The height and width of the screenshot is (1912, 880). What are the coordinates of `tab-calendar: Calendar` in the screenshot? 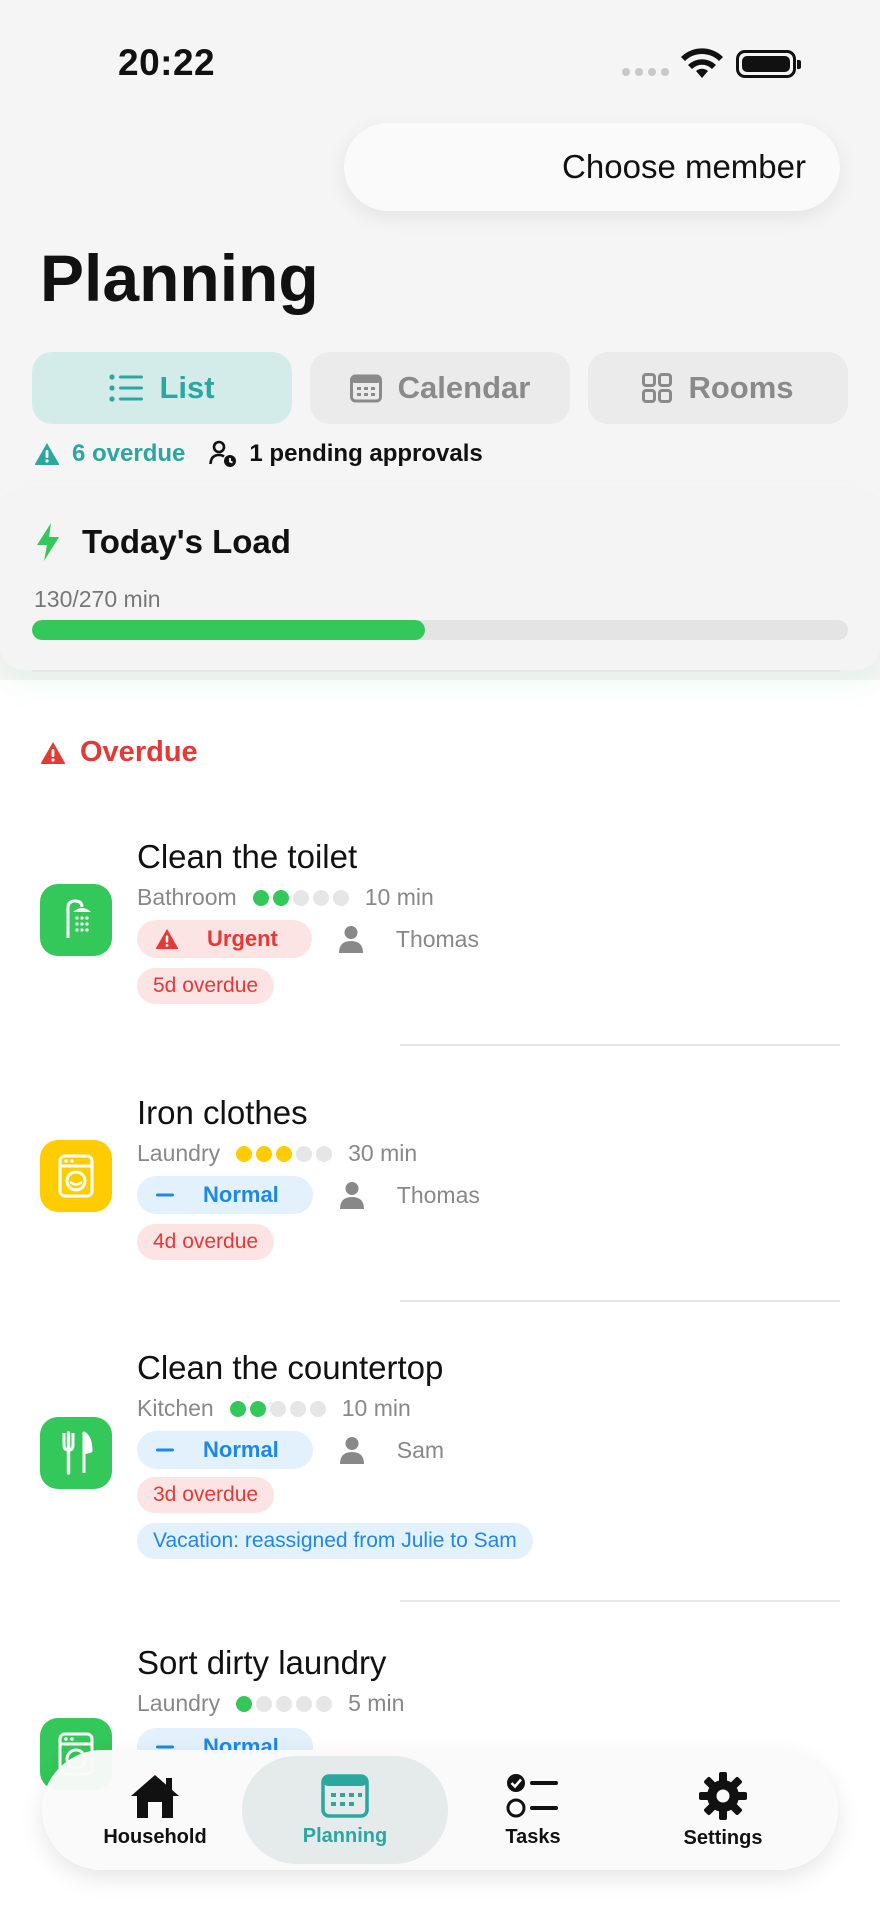 It's located at (440, 388).